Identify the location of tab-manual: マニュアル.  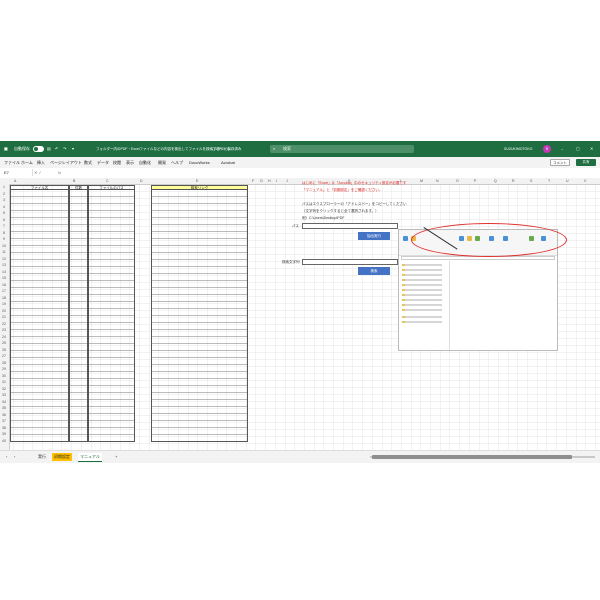
(90, 457).